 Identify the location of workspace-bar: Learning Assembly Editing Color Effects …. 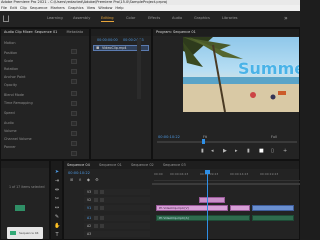
(150, 19).